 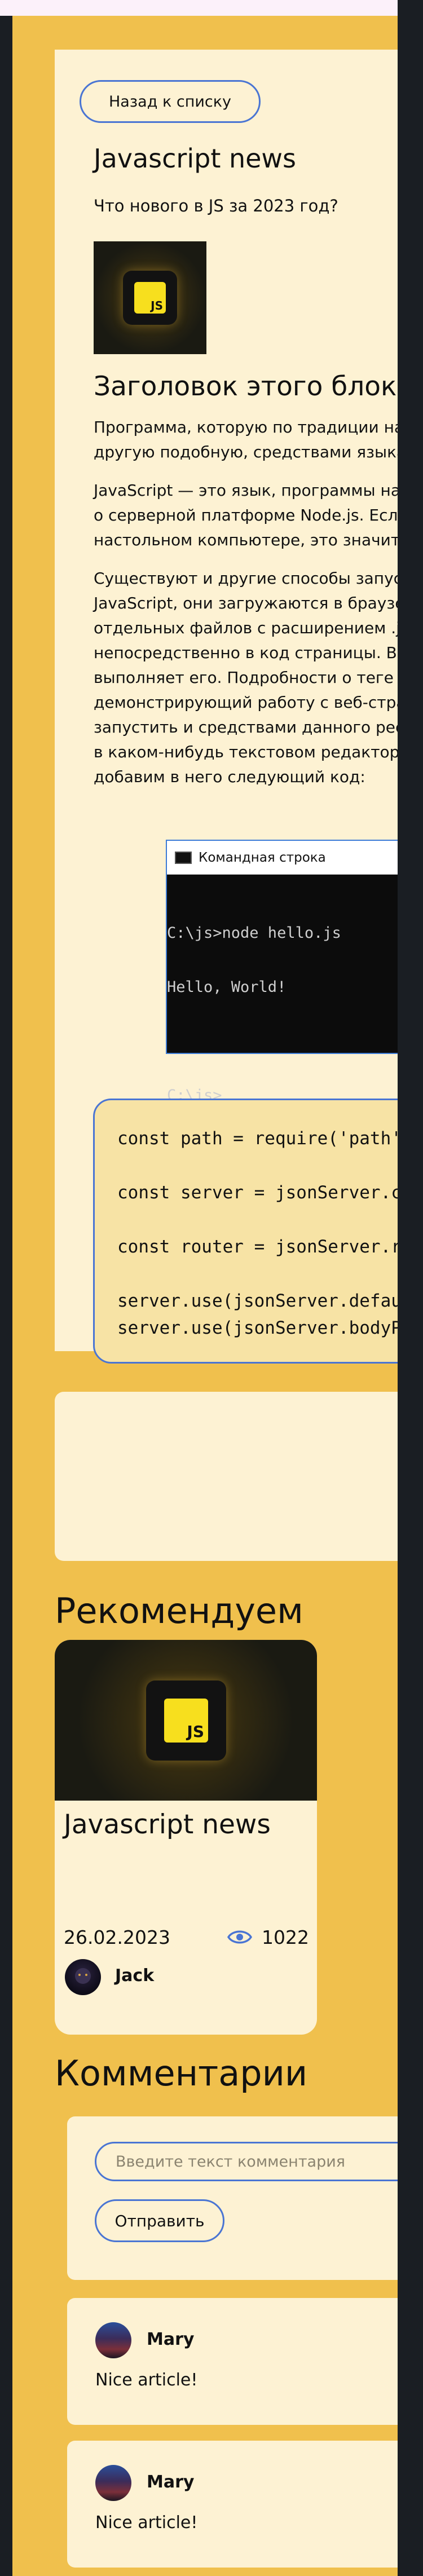 I want to click on back-to-list-button: Назад к списку, so click(x=170, y=101).